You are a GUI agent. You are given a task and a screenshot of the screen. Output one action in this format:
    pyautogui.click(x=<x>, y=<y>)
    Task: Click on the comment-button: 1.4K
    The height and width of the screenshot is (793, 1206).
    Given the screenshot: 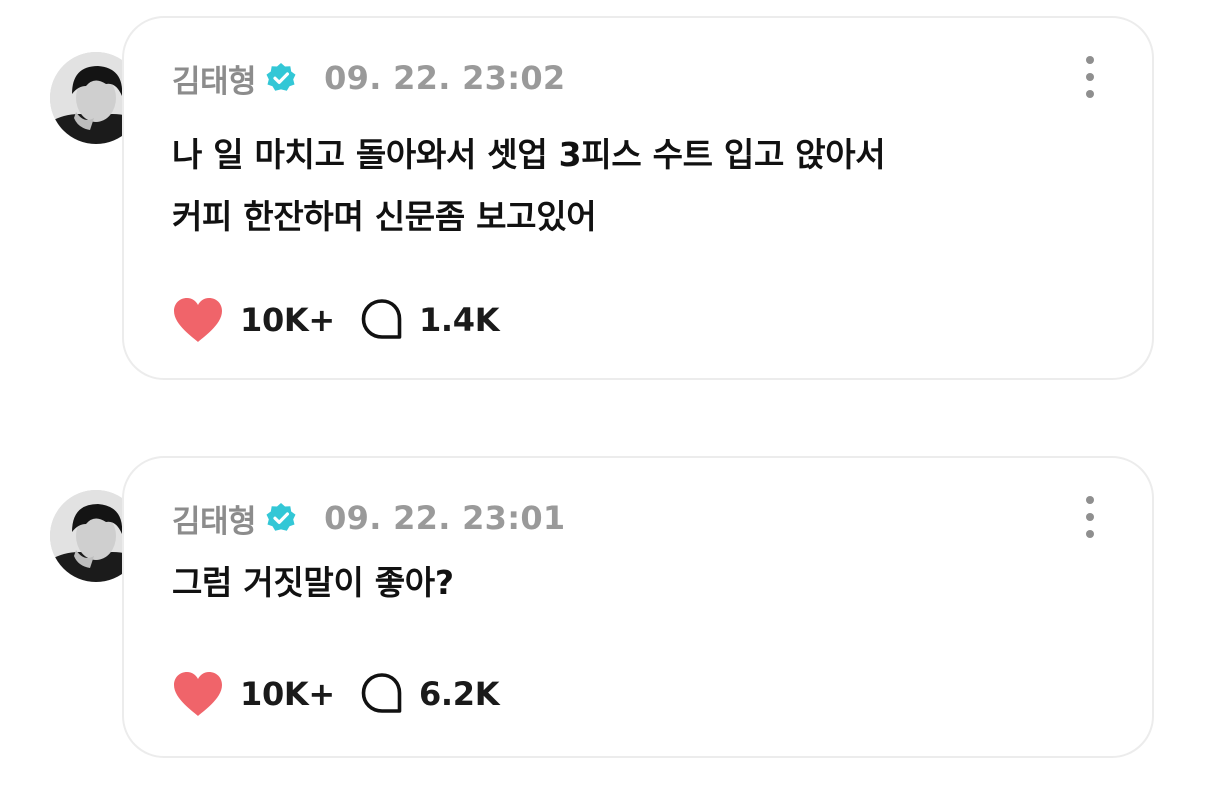 What is the action you would take?
    pyautogui.click(x=429, y=320)
    